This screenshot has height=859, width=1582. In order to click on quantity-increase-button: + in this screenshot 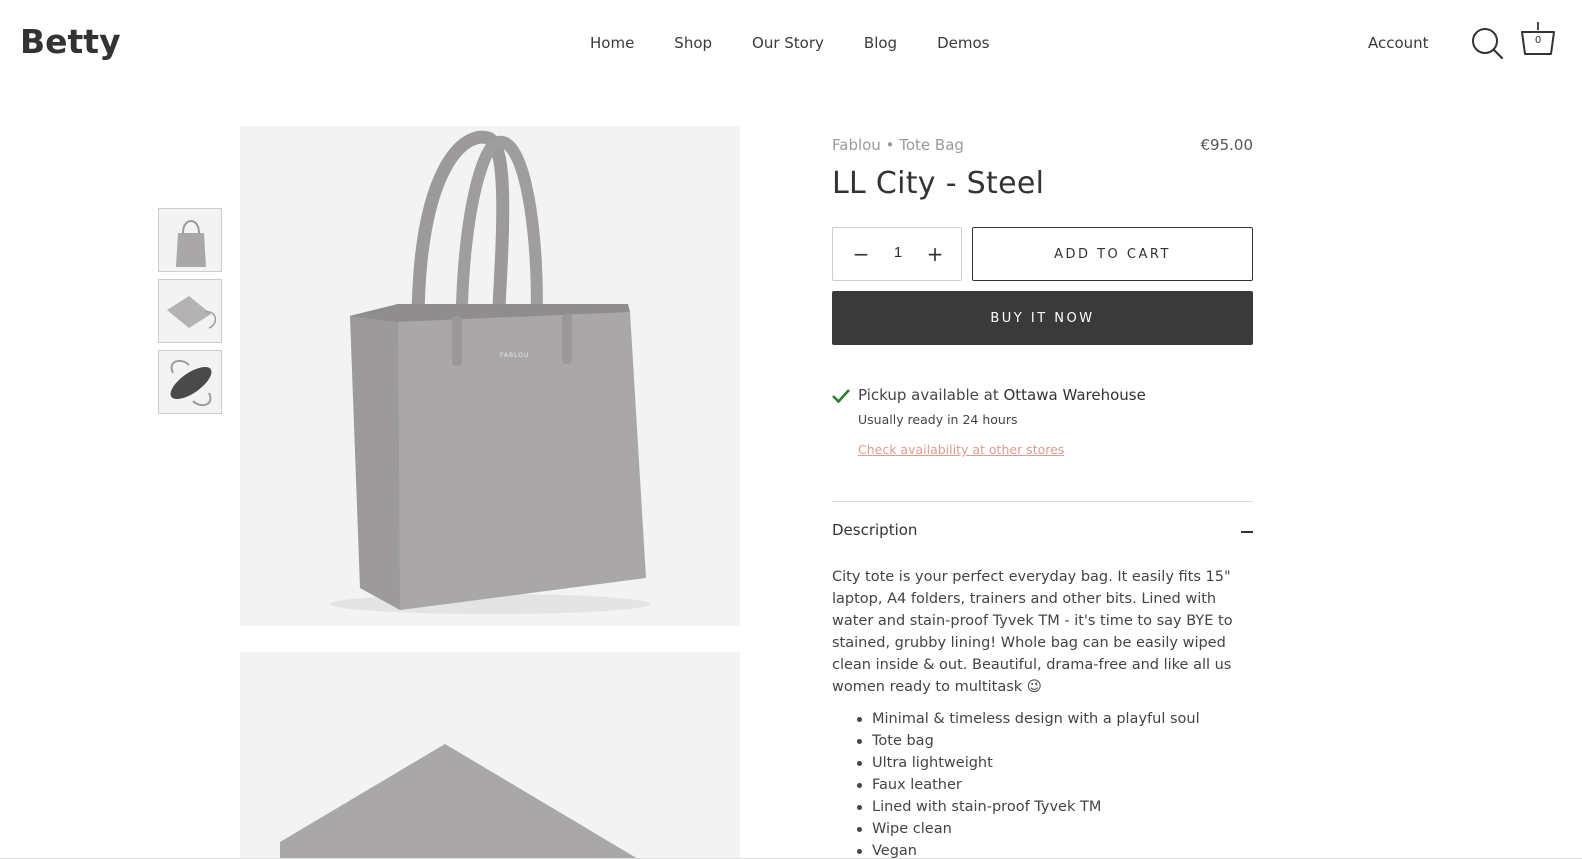, I will do `click(935, 255)`.